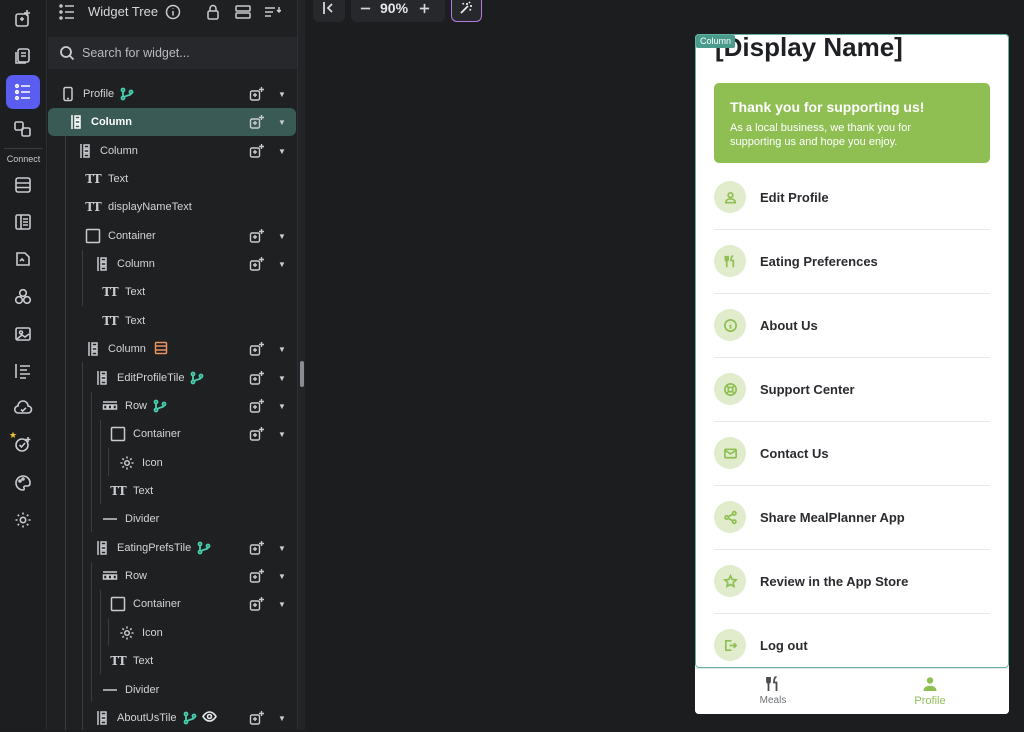 Image resolution: width=1024 pixels, height=732 pixels. What do you see at coordinates (190, 718) in the screenshot?
I see `branch-badge-icon` at bounding box center [190, 718].